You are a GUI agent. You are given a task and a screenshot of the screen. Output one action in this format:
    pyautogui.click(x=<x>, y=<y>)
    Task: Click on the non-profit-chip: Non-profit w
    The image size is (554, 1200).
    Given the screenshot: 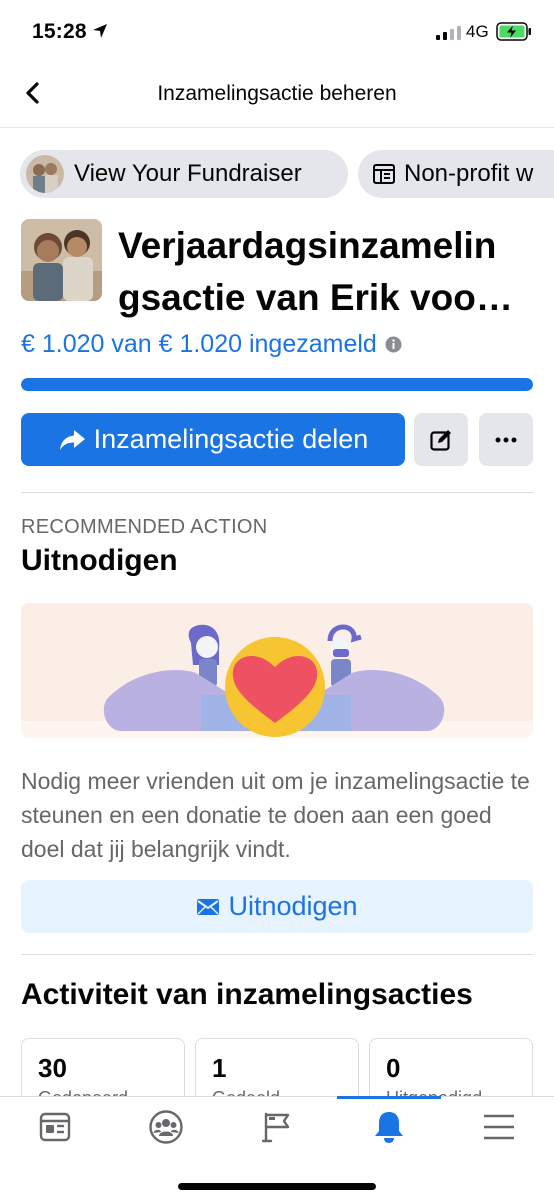 What is the action you would take?
    pyautogui.click(x=456, y=174)
    